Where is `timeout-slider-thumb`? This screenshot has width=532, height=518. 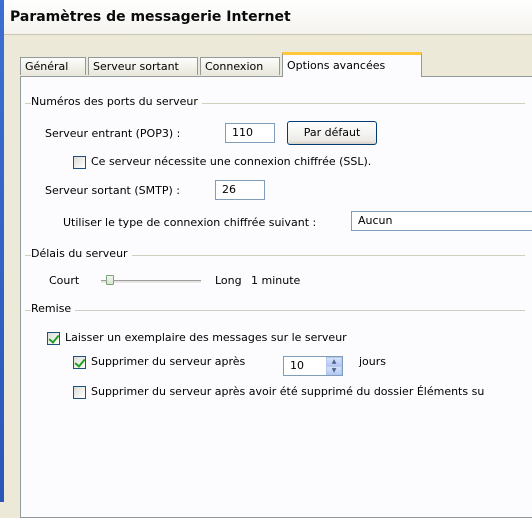 timeout-slider-thumb is located at coordinates (110, 280).